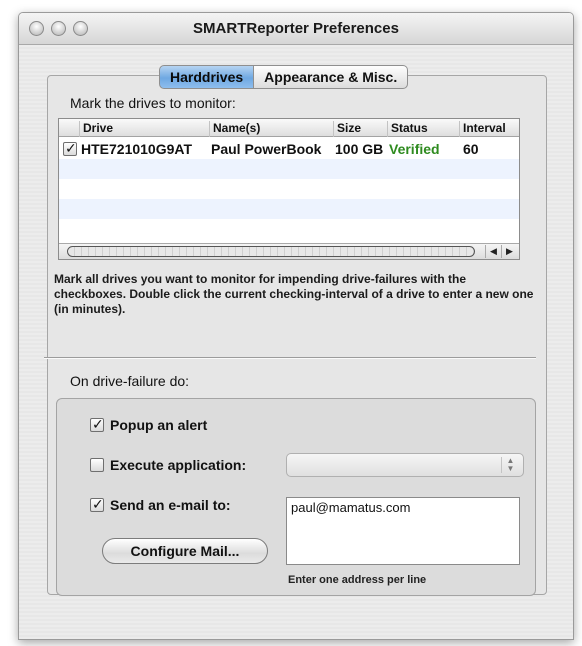 This screenshot has height=646, width=582. What do you see at coordinates (359, 149) in the screenshot?
I see `drive-size: 100 GB` at bounding box center [359, 149].